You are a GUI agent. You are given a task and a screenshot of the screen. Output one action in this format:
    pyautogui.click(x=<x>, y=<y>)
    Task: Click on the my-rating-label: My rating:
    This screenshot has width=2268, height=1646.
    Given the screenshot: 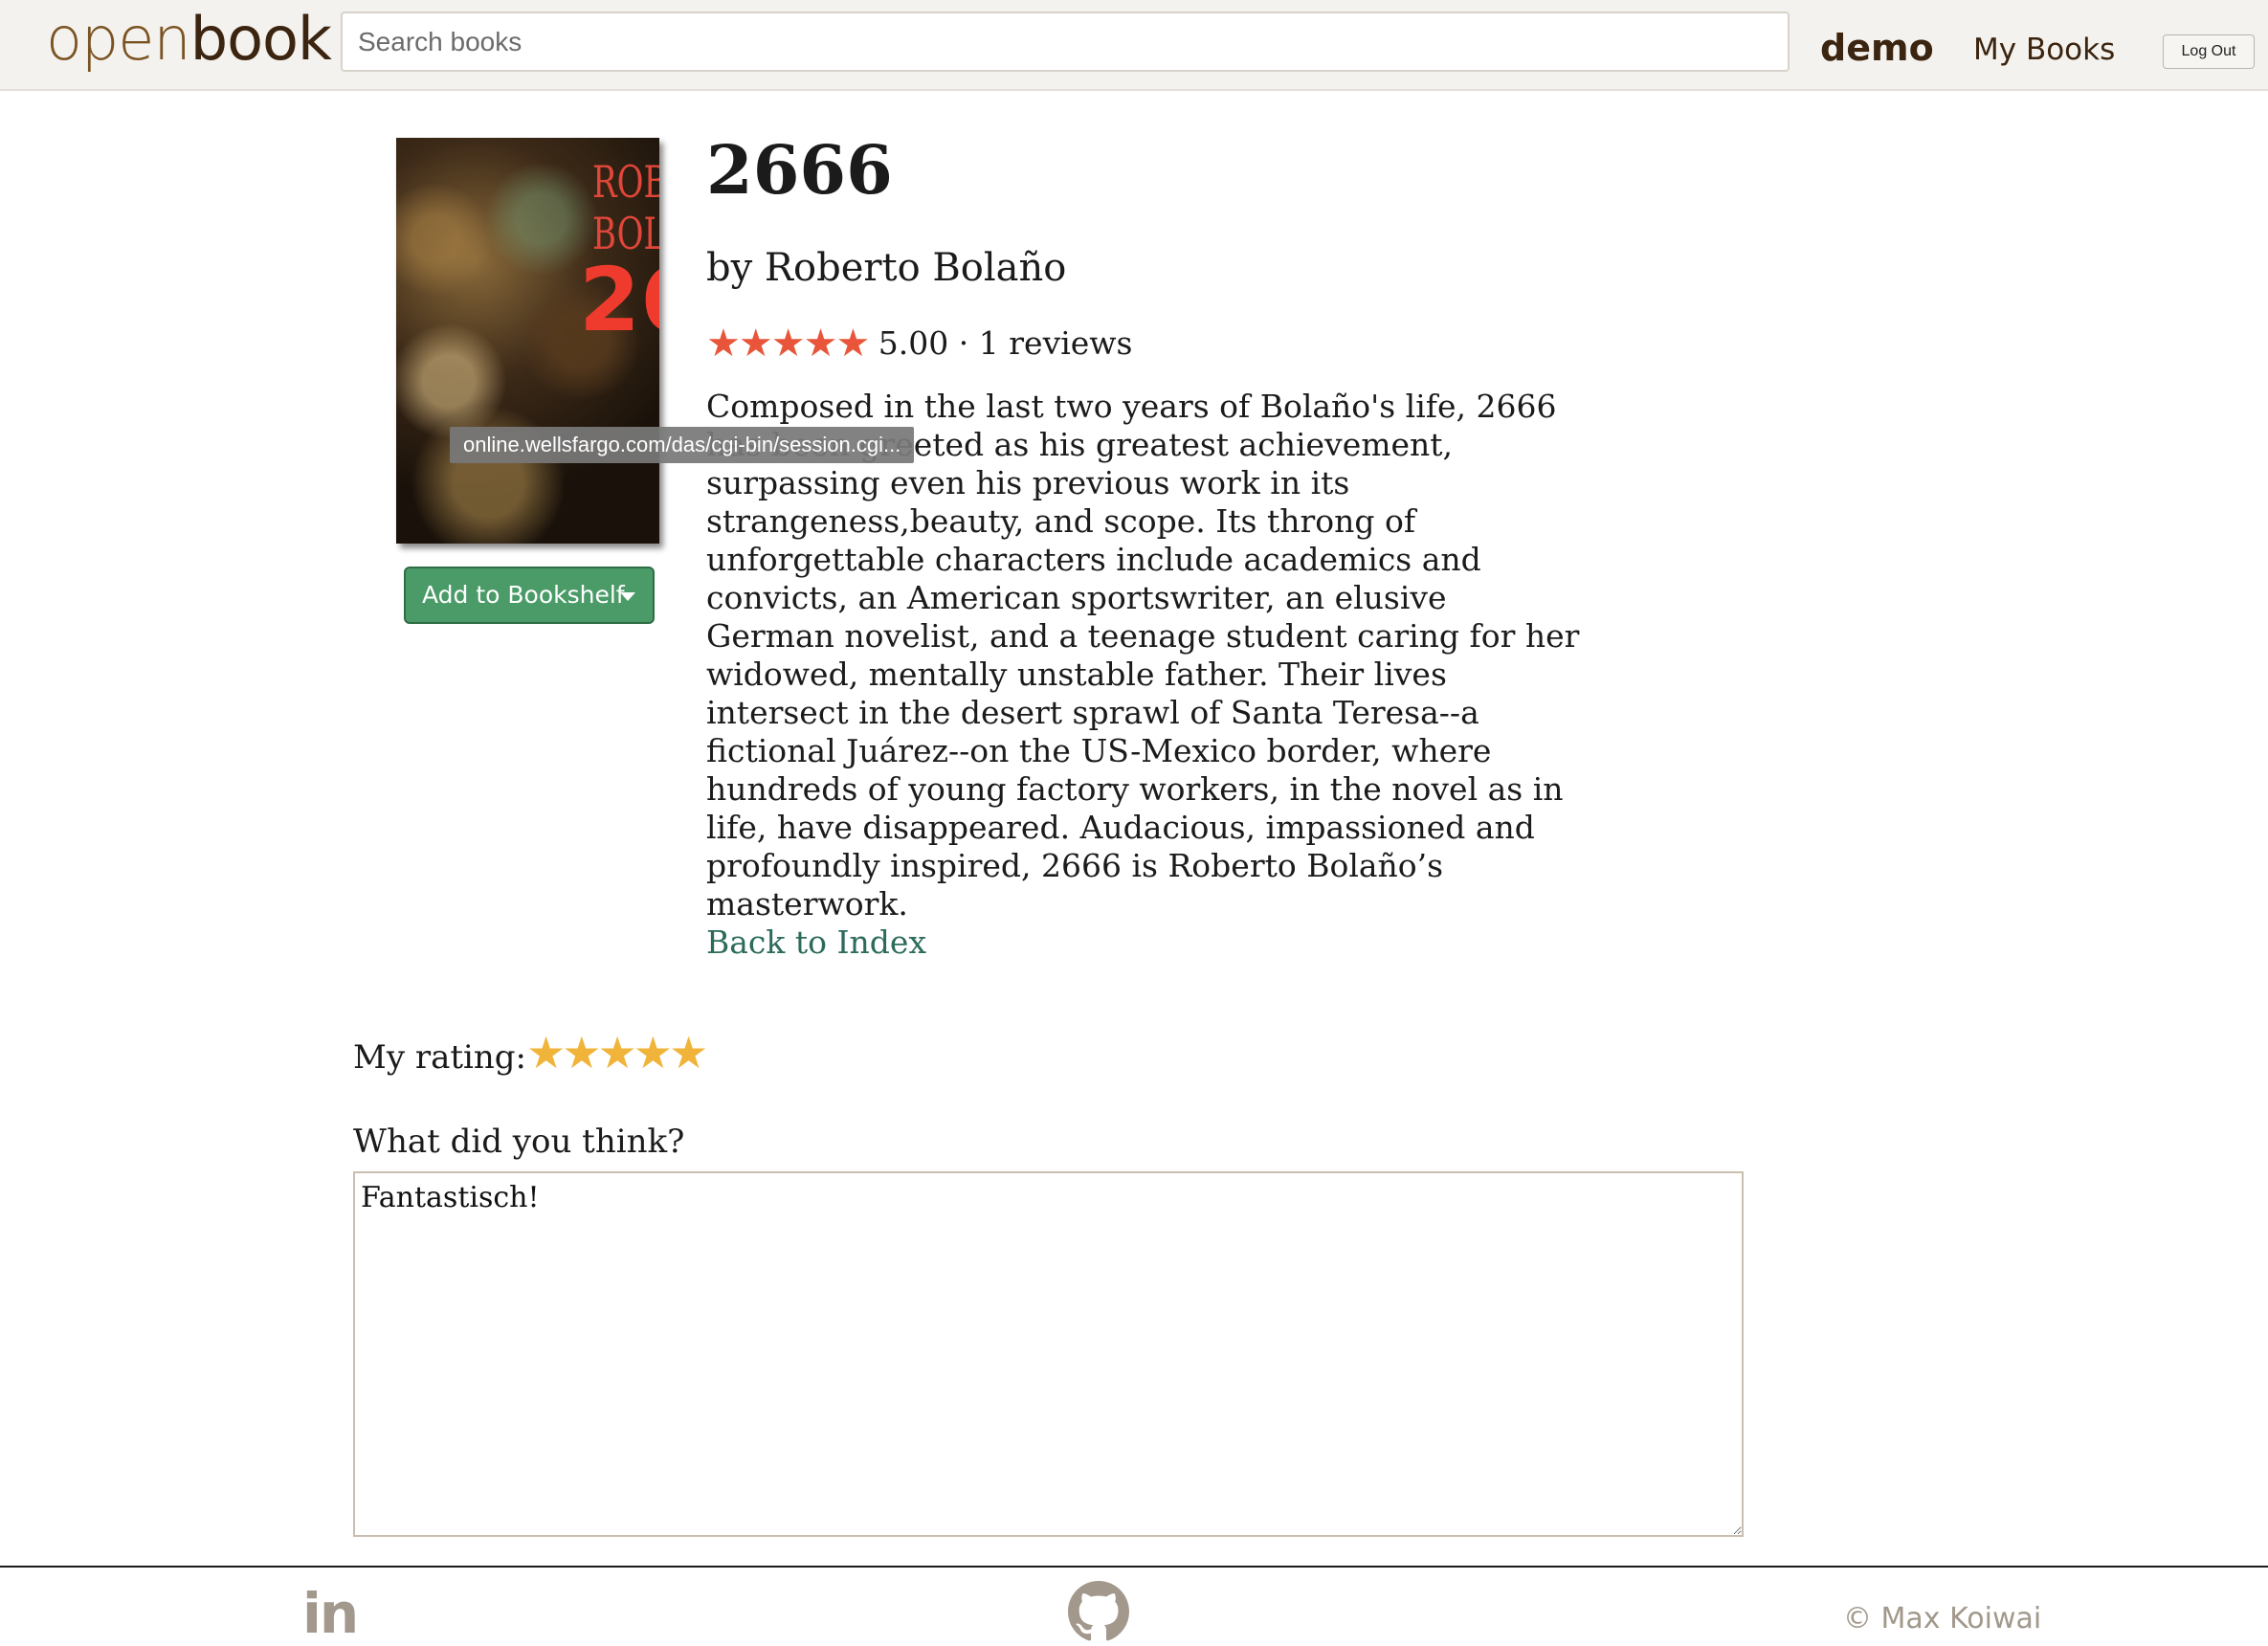 What is the action you would take?
    pyautogui.click(x=440, y=1057)
    